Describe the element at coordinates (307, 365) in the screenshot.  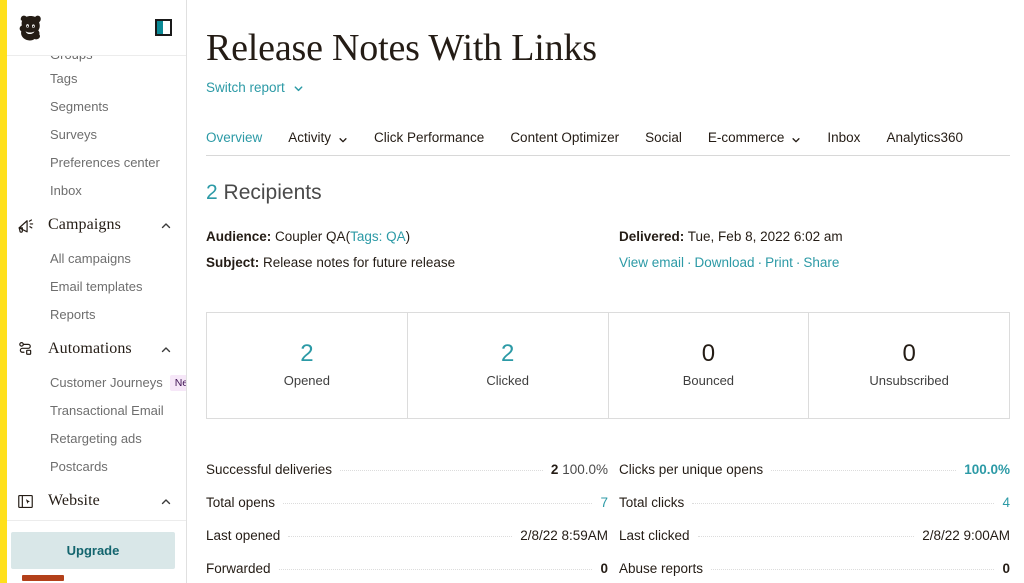
I see `stat-box-opened: 2 Opened` at that location.